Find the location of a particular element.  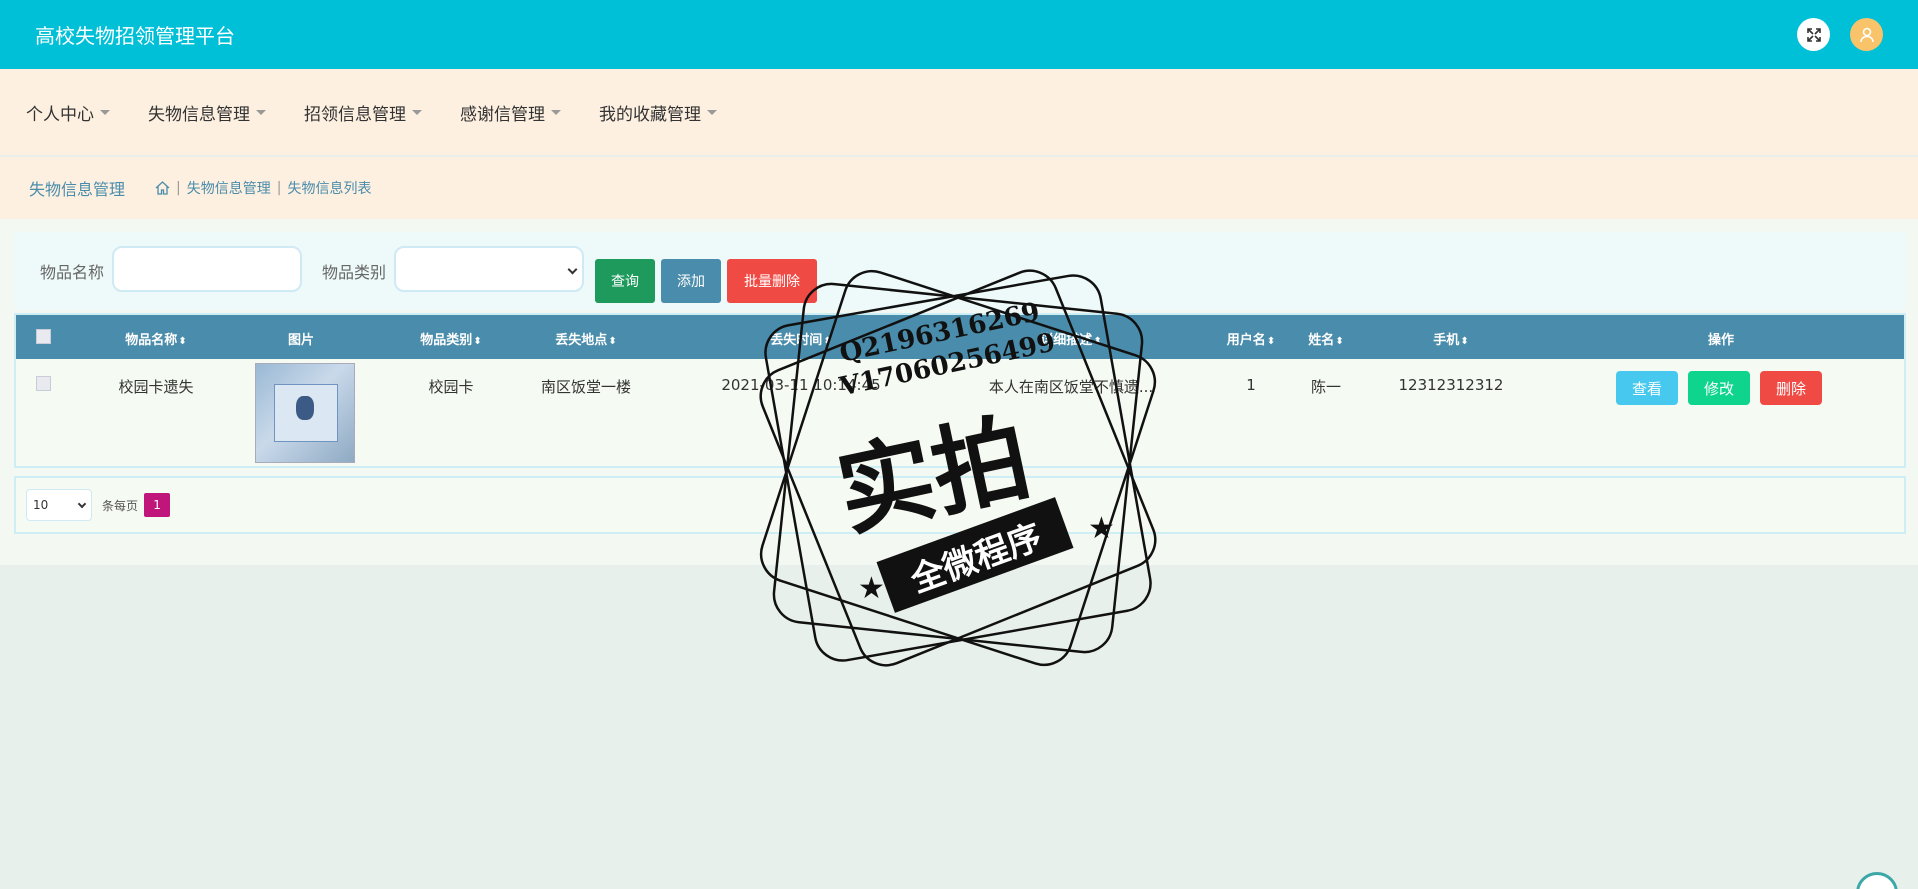

nav-claim-info: 招领信息管理 is located at coordinates (363, 112).